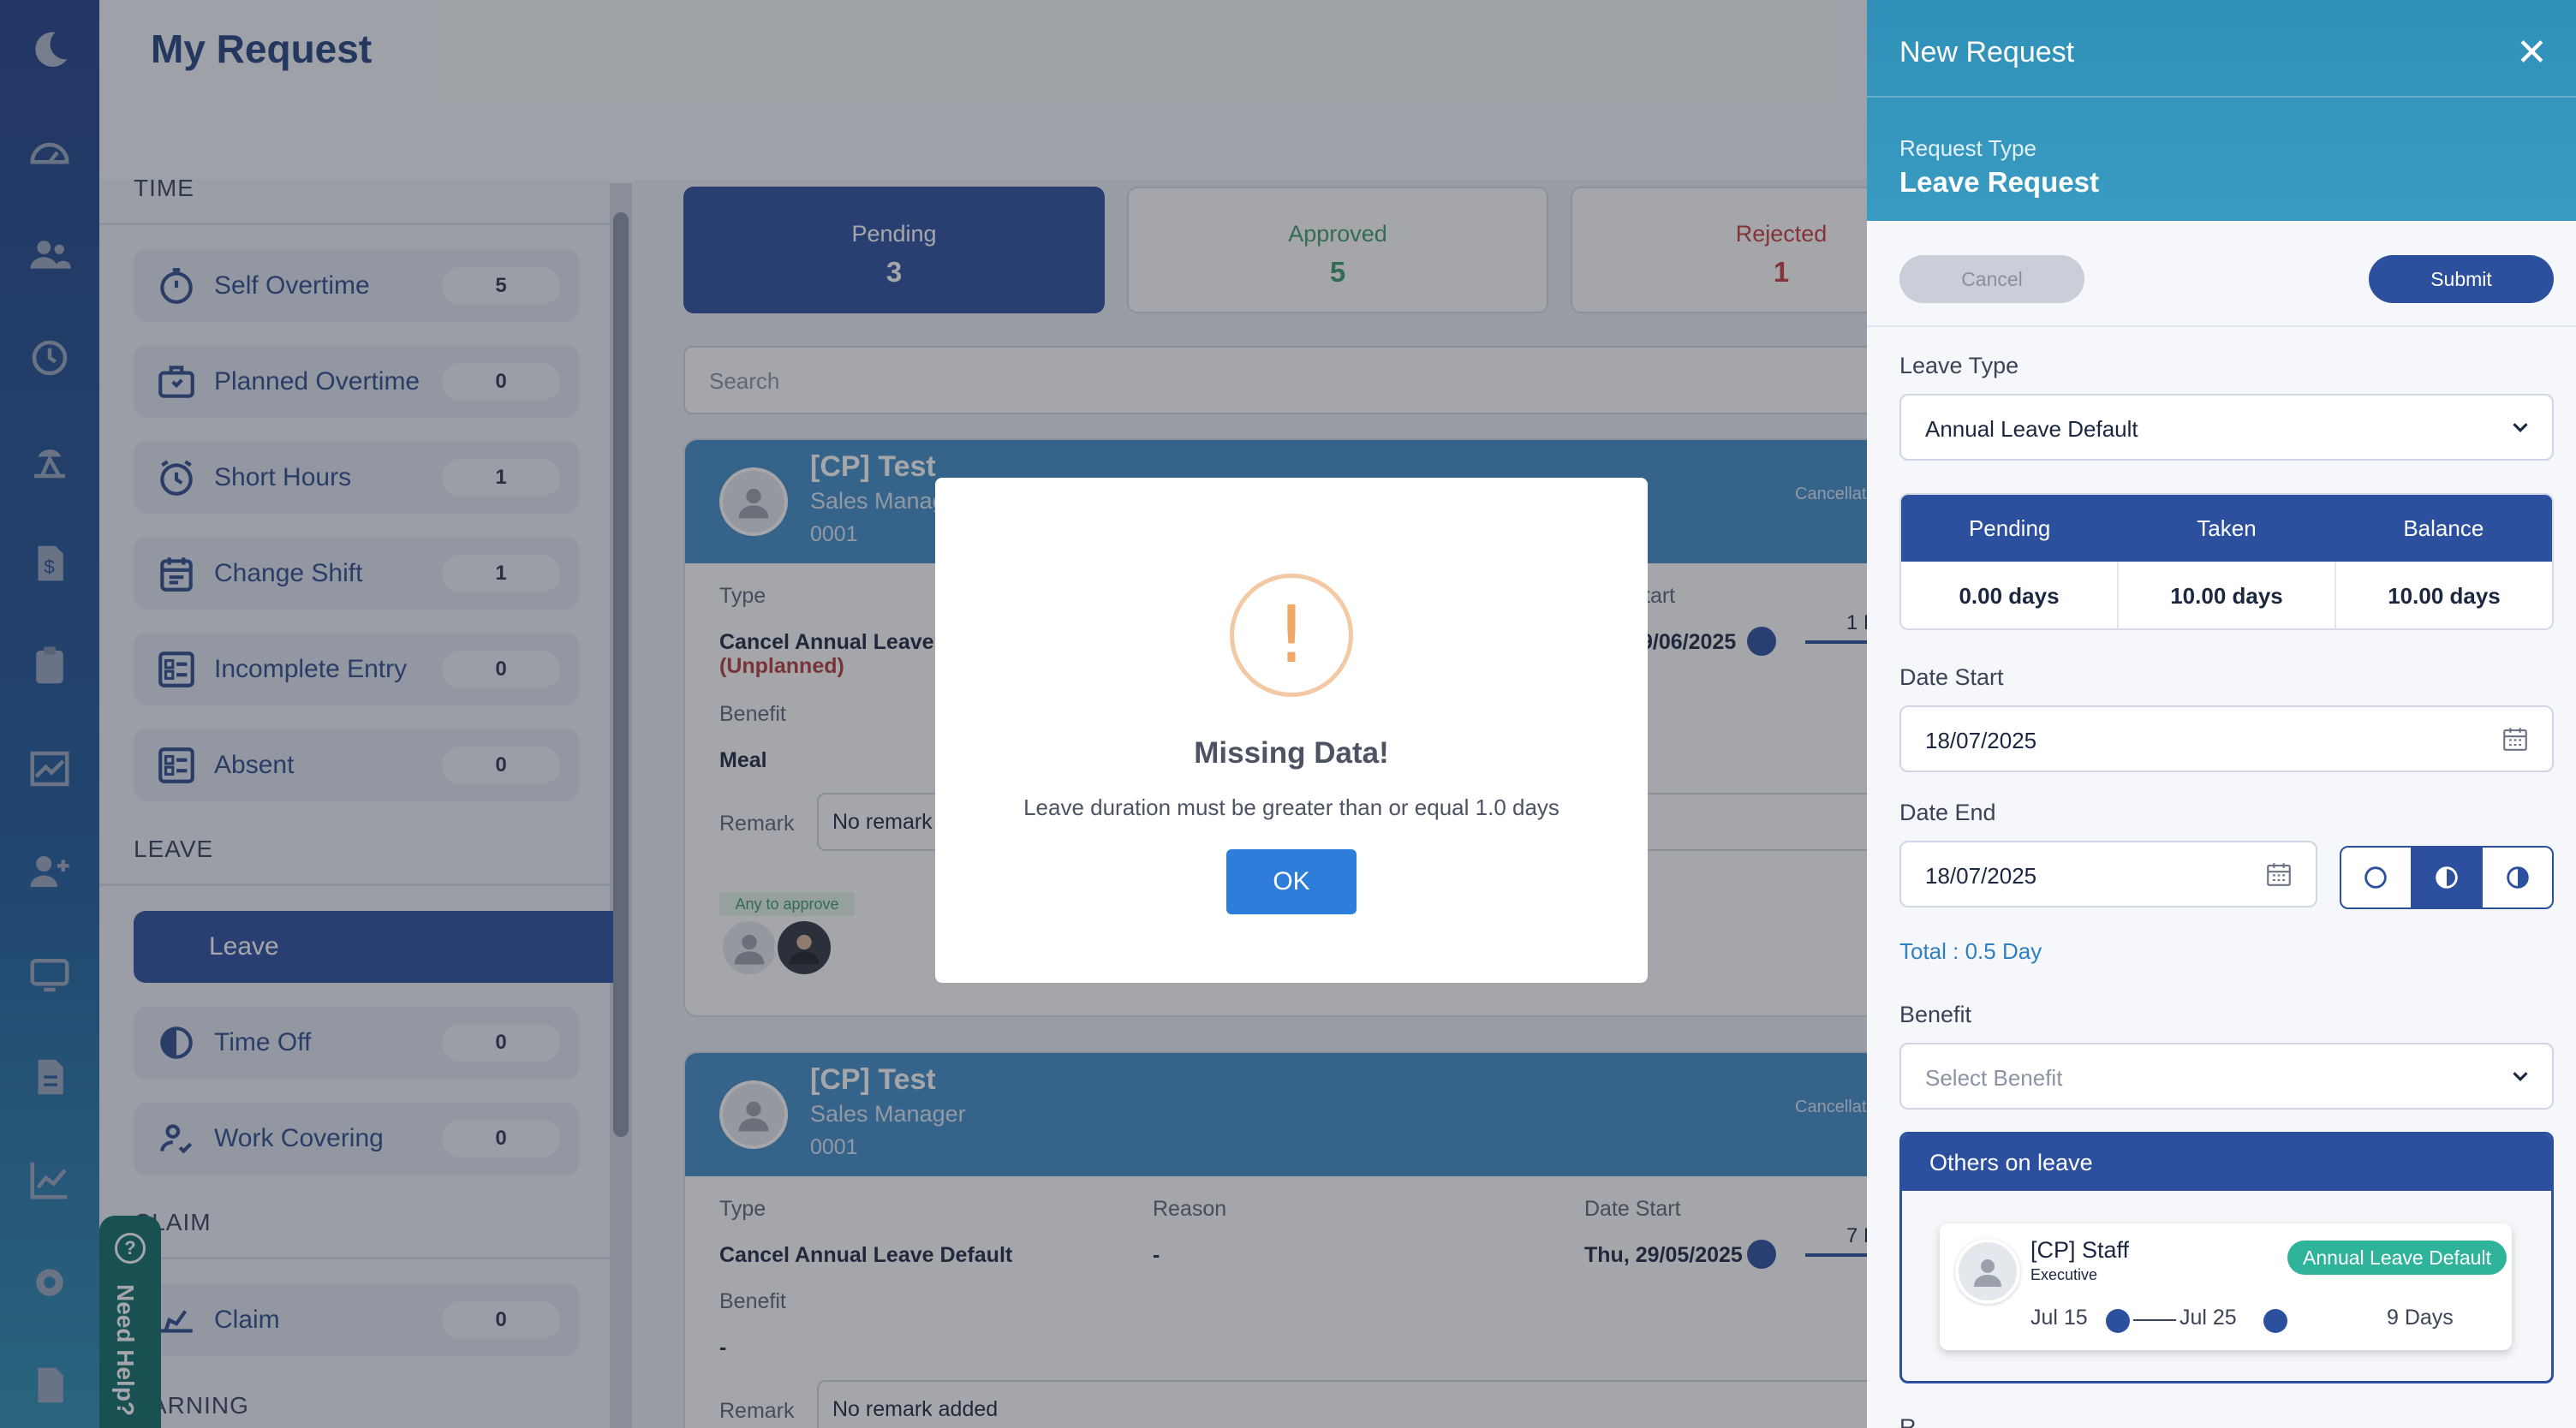 This screenshot has width=2576, height=1428. I want to click on balance-header-pending: Pending, so click(2009, 528).